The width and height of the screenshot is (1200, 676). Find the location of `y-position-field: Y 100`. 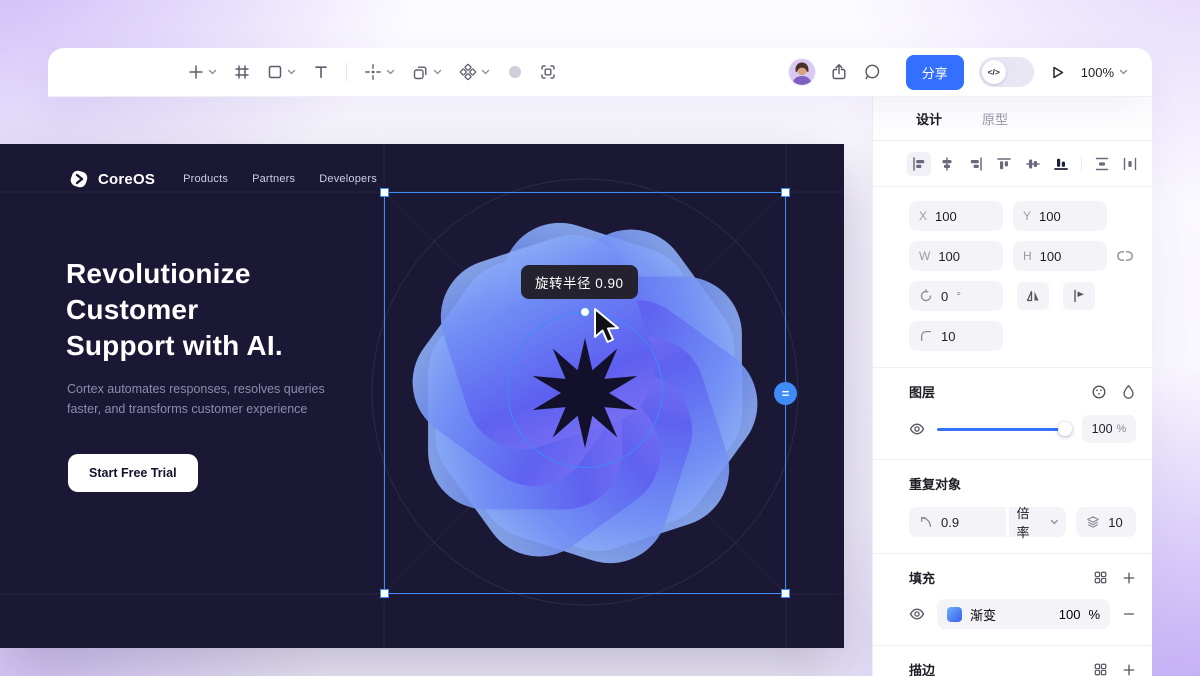

y-position-field: Y 100 is located at coordinates (1060, 216).